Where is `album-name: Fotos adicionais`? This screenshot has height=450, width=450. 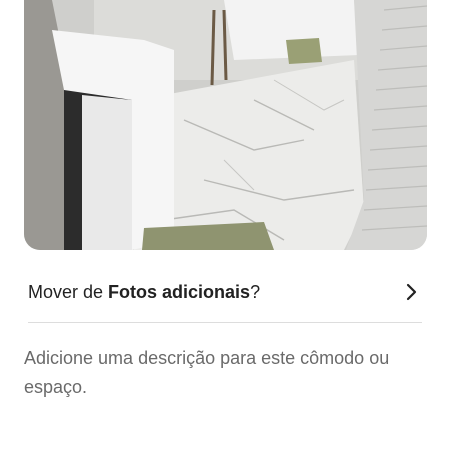 album-name: Fotos adicionais is located at coordinates (179, 291).